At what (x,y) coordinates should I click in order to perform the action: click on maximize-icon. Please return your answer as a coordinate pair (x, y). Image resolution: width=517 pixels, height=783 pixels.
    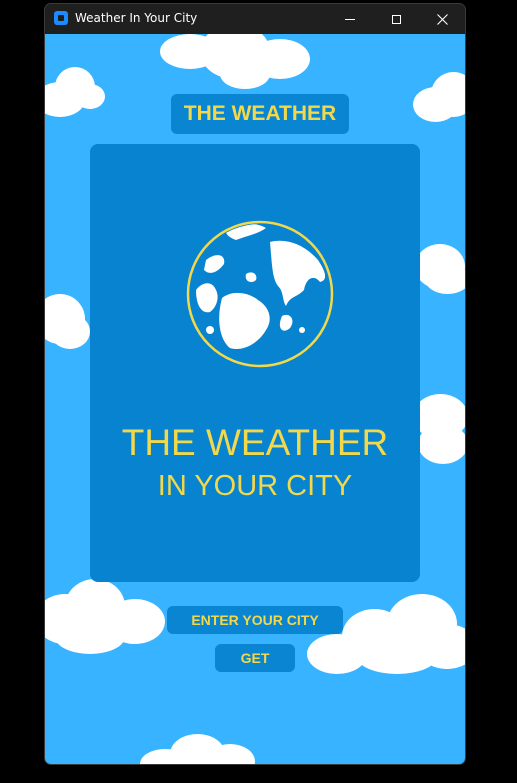
    Looking at the image, I should click on (396, 19).